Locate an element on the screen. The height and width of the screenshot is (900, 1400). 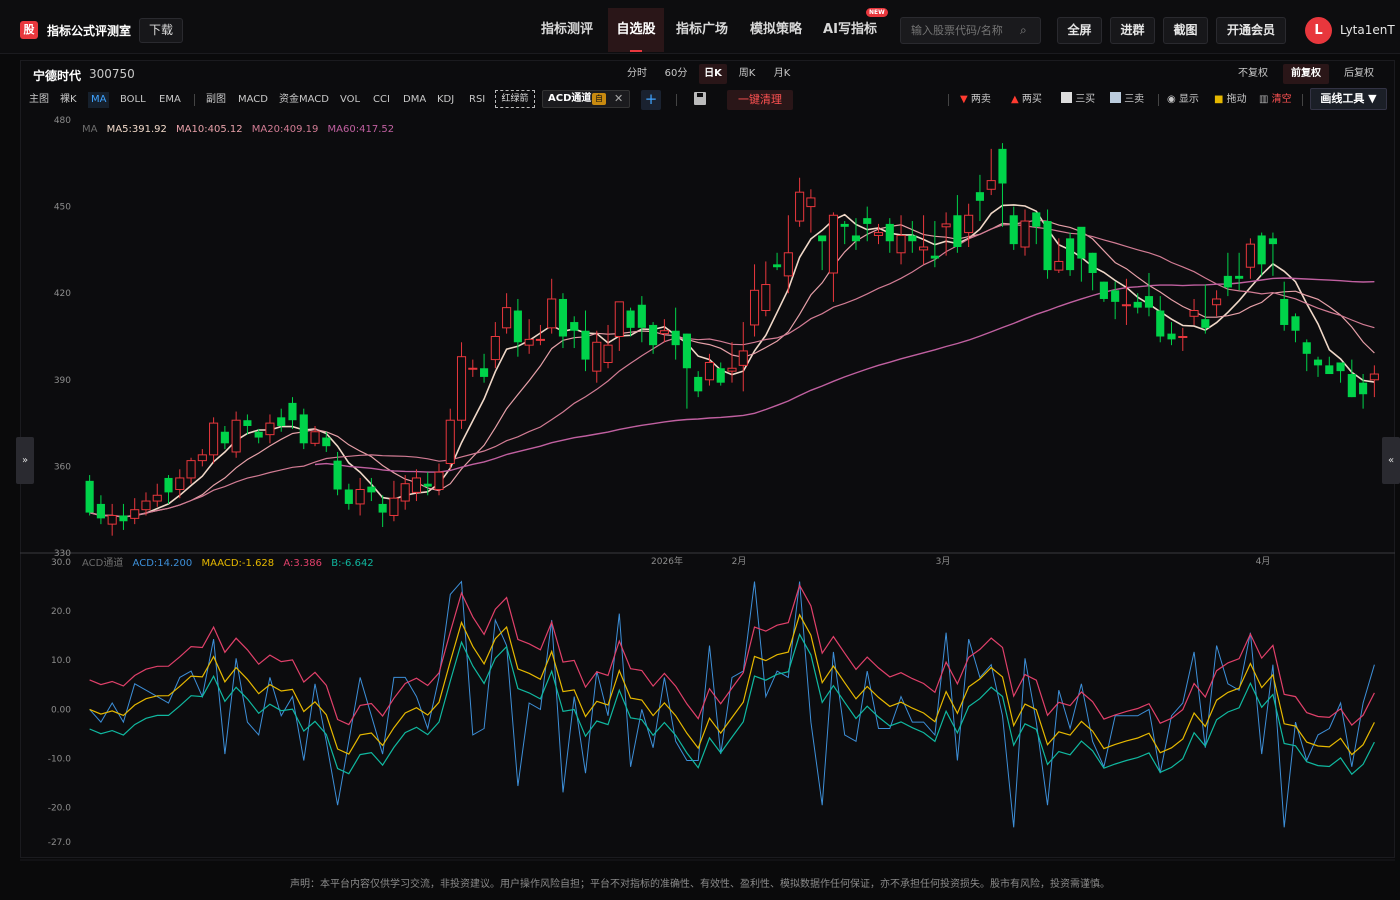
y-tick-label: 450 is located at coordinates (62, 208).